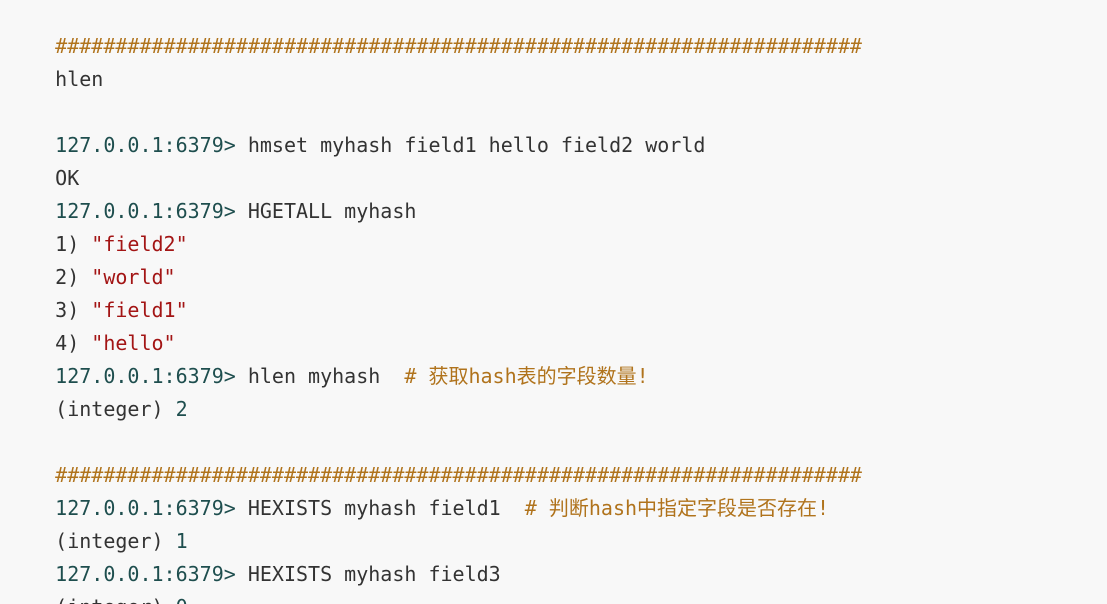 Image resolution: width=1107 pixels, height=604 pixels. Describe the element at coordinates (320, 376) in the screenshot. I see `redis-command: hlen myhash` at that location.